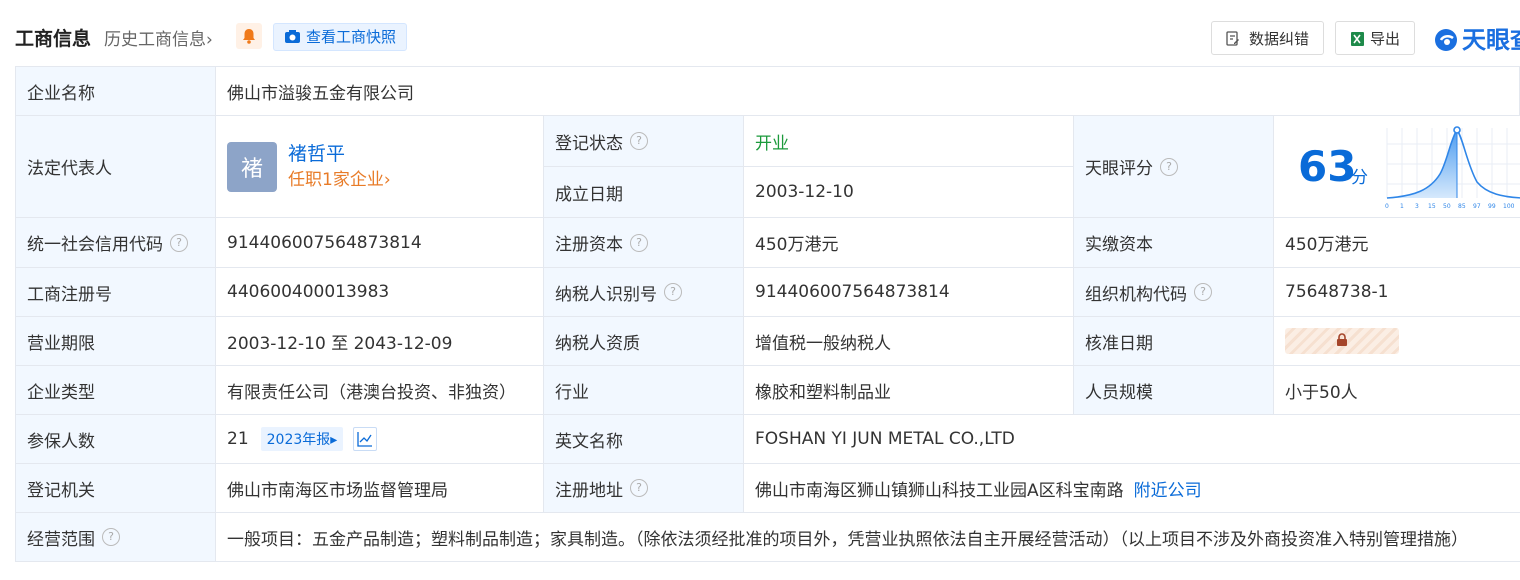  Describe the element at coordinates (1446, 40) in the screenshot. I see `logo-icon` at that location.